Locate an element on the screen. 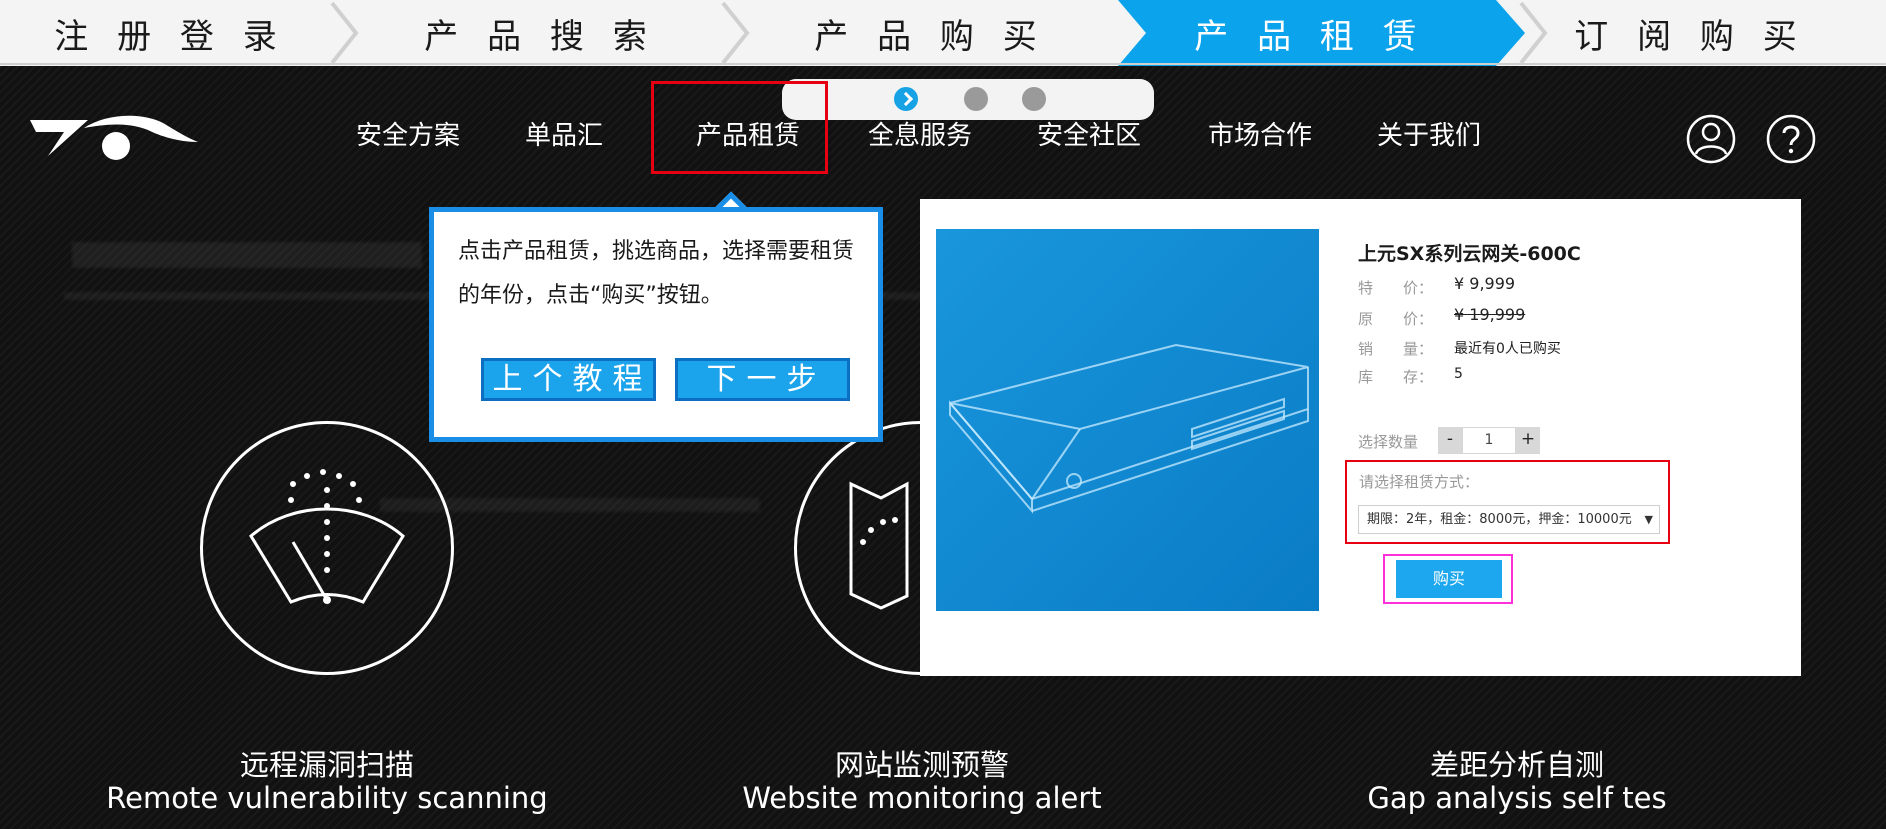  stock-label: 库 存： is located at coordinates (1396, 377).